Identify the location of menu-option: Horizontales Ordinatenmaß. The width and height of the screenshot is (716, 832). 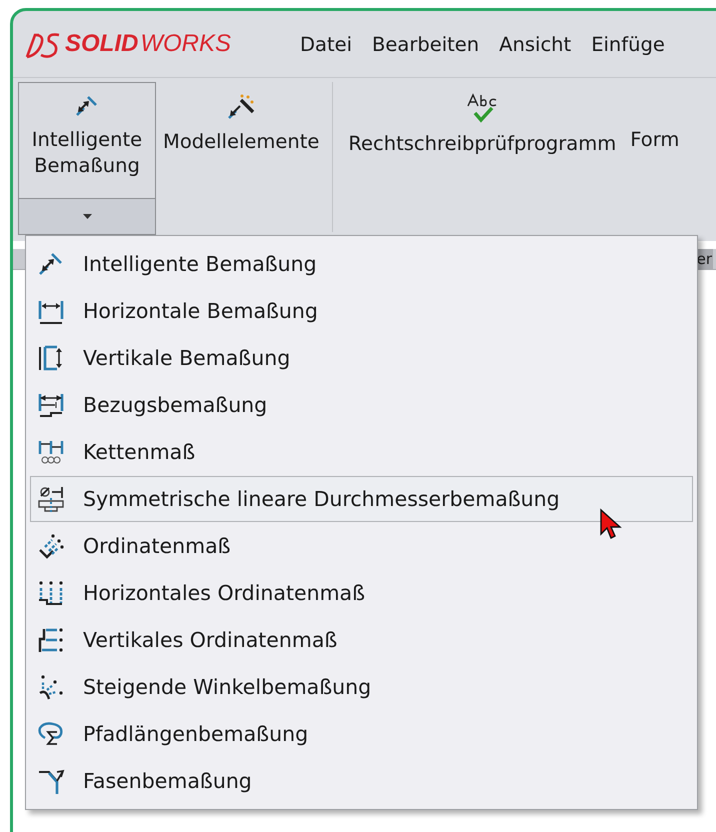
(361, 593).